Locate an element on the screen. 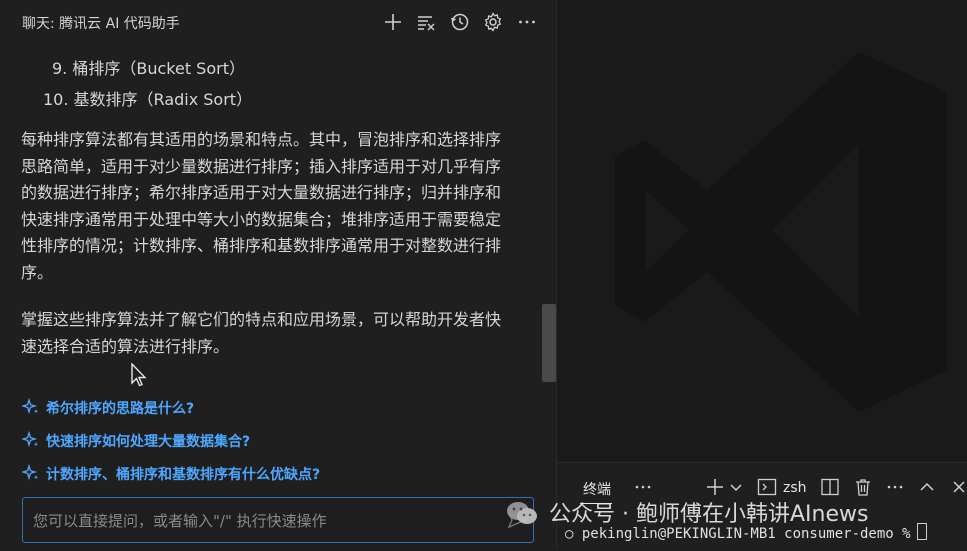 The height and width of the screenshot is (551, 967). paragraph-line: 快速排序通常用于处理中等大小的数据集合；堆排序适用于需要稳定 is located at coordinates (261, 219).